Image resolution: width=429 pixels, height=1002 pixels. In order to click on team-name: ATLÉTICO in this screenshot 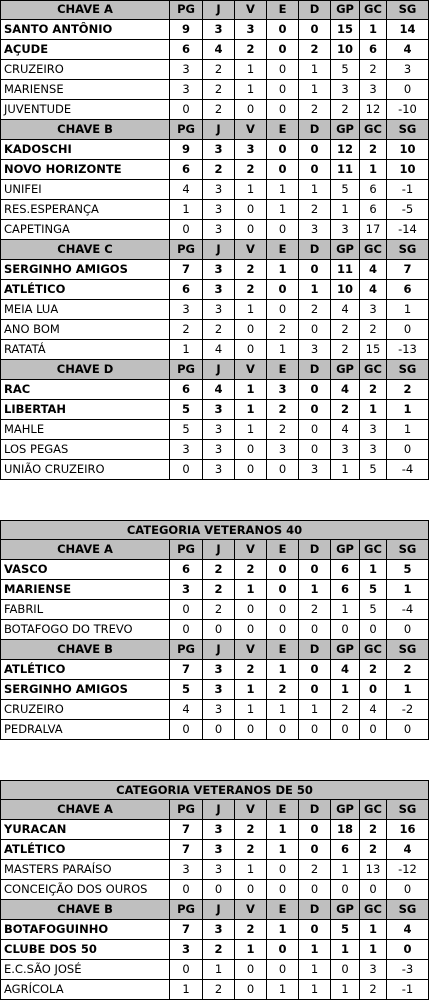, I will do `click(85, 850)`.